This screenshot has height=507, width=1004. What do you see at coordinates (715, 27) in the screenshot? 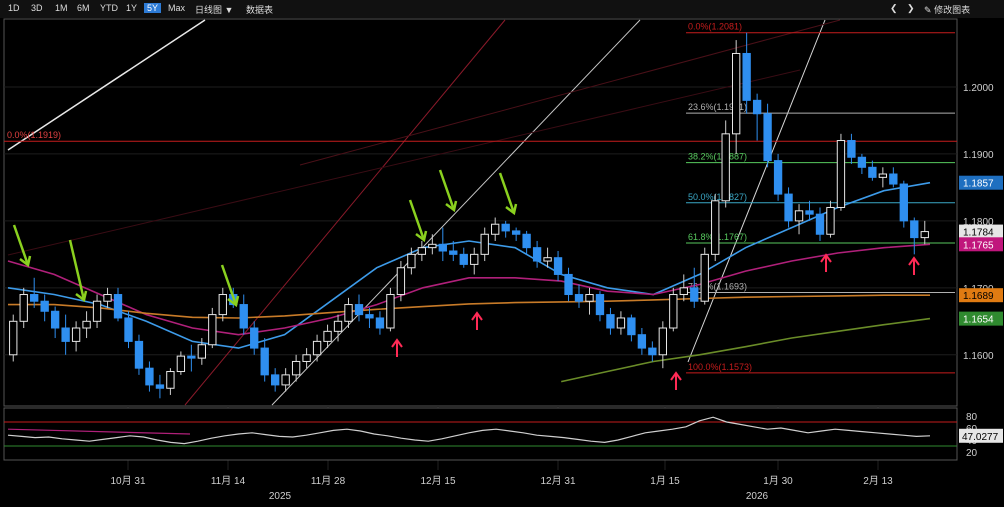
I see `fib-level-label: 0.0%(1.2081)` at bounding box center [715, 27].